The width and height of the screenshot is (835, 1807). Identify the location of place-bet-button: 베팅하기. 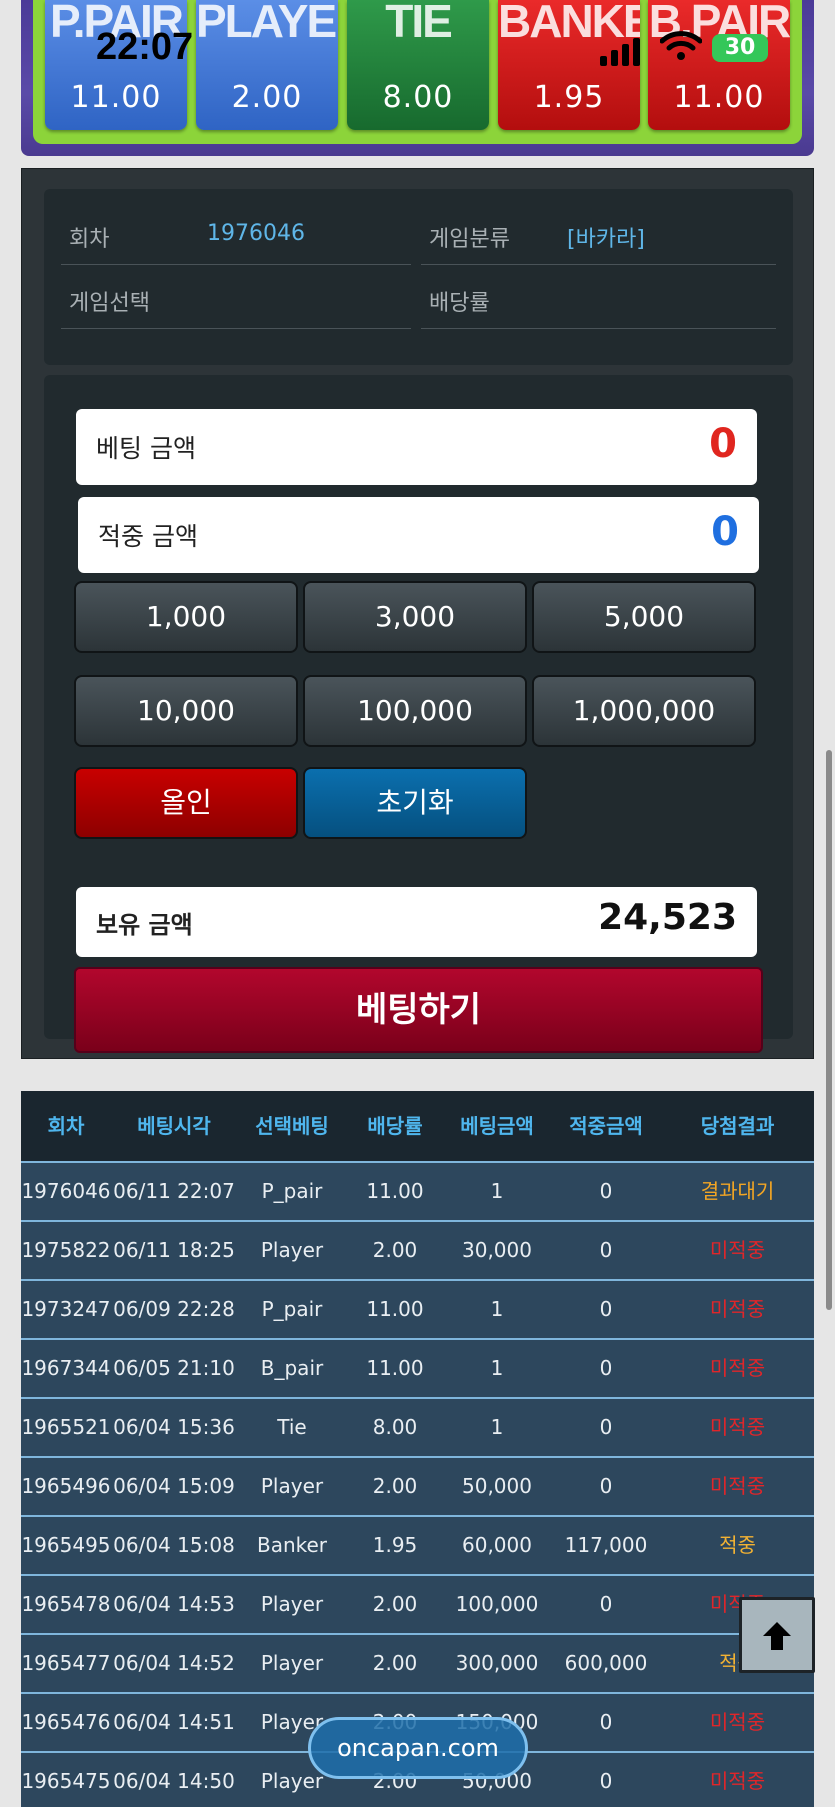
(418, 1010).